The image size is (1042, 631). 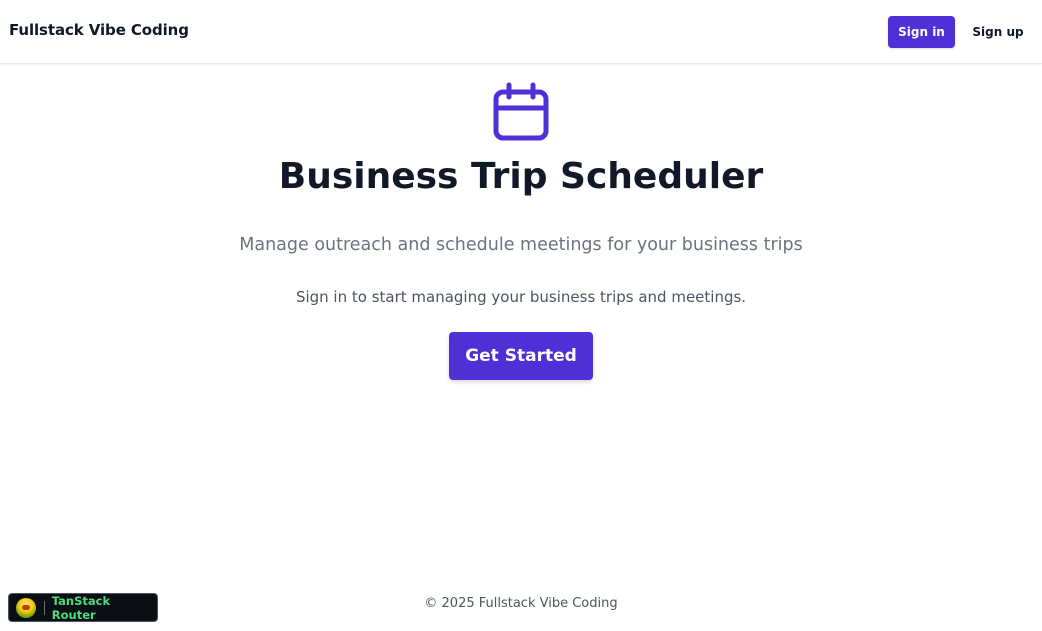 What do you see at coordinates (521, 32) in the screenshot?
I see `top-navbar: Fullstack Vibe Coding Sign in Sign up` at bounding box center [521, 32].